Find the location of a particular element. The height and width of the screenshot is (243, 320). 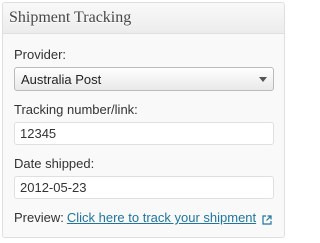

track-shipment-link: Click here to track your shipment is located at coordinates (161, 218).